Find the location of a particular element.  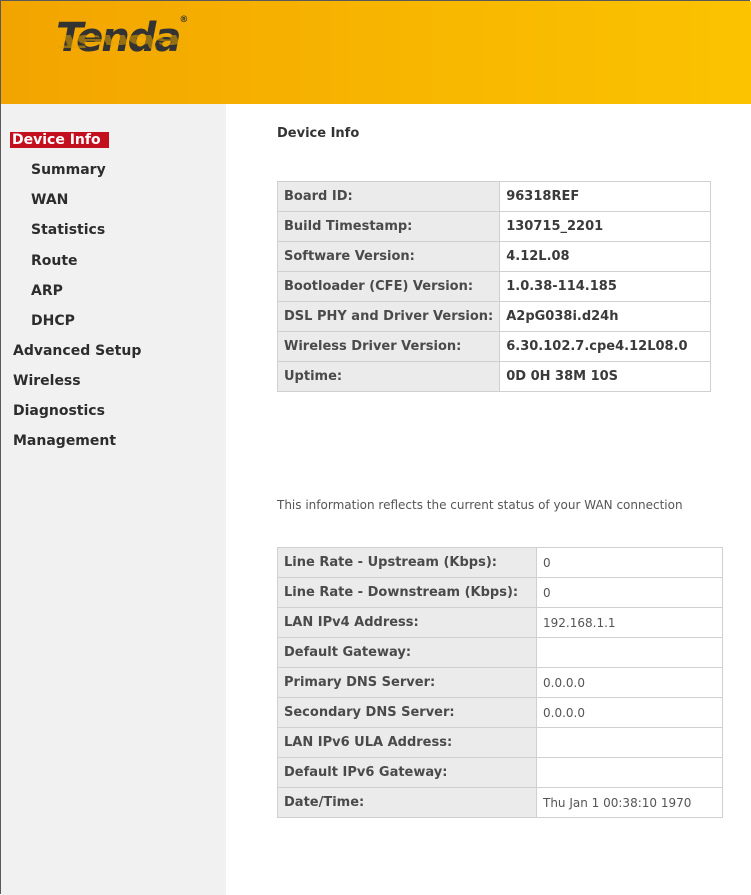

row-value: 96318REF is located at coordinates (605, 196).